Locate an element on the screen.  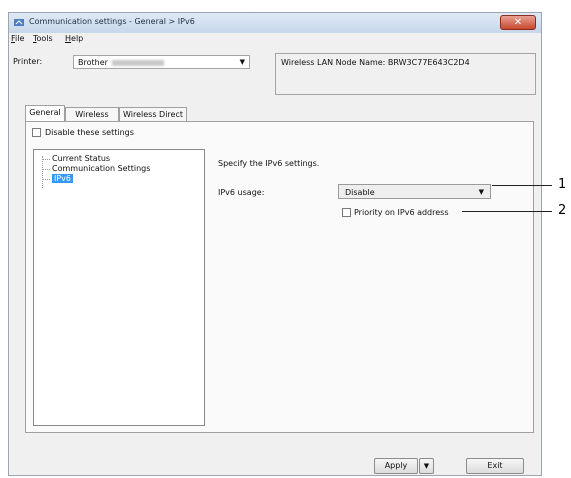
printer-model-redacted is located at coordinates (137, 62).